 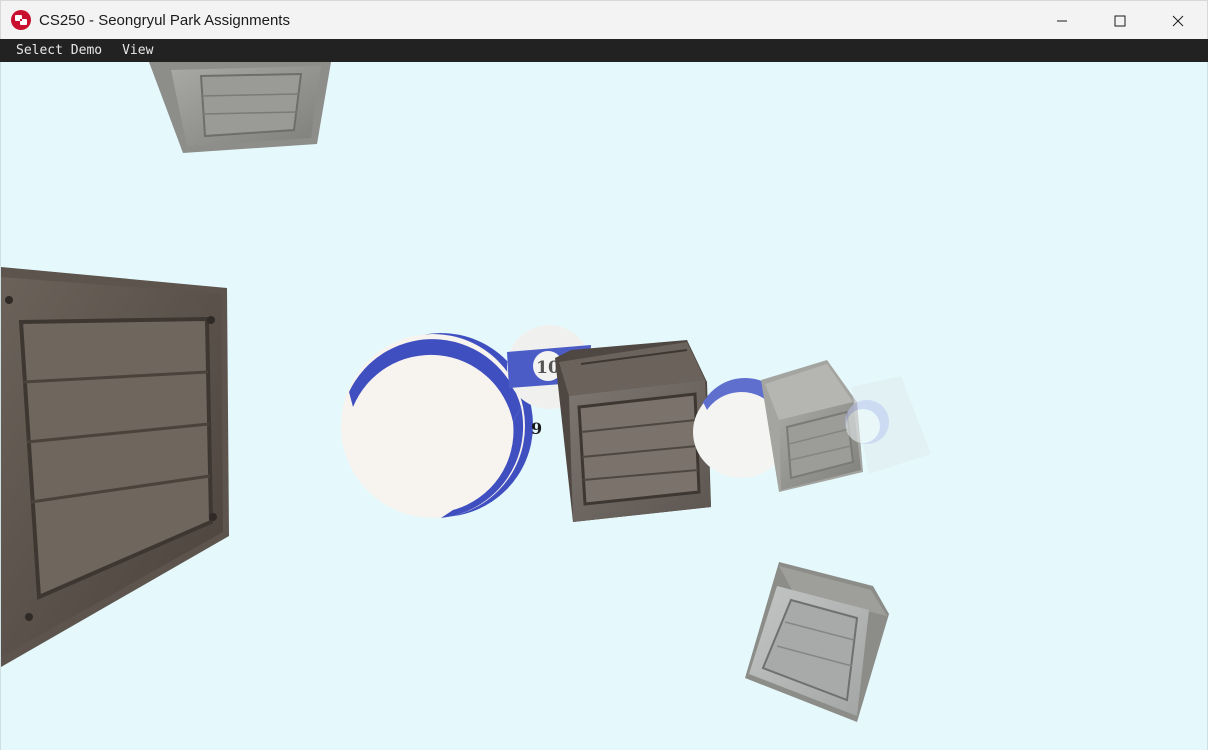 I want to click on crate-center, so click(x=633, y=431).